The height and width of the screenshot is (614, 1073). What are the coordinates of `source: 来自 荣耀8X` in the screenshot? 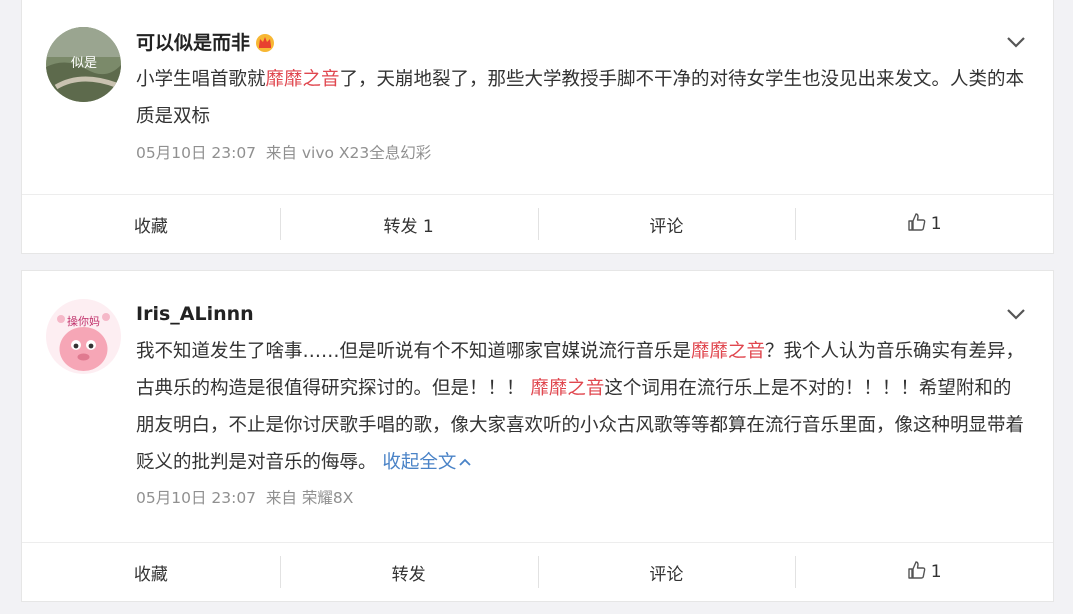 It's located at (309, 498).